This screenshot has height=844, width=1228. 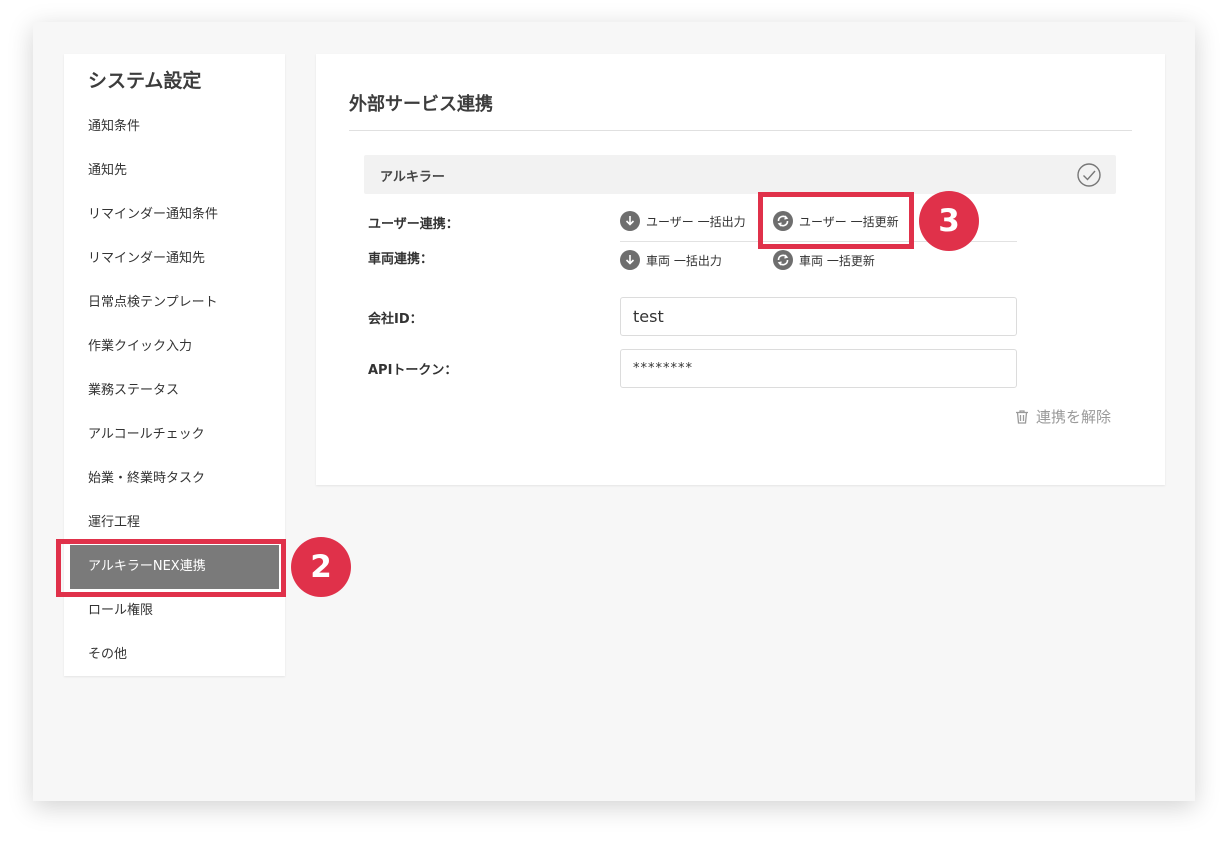 I want to click on user-export-button: ユーザー 一括出力, so click(x=683, y=221).